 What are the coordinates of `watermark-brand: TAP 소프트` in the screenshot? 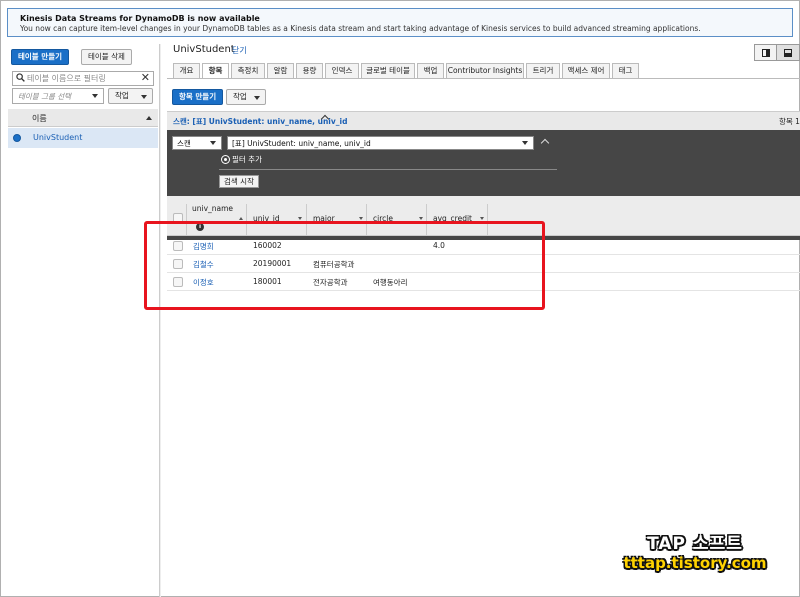 It's located at (695, 544).